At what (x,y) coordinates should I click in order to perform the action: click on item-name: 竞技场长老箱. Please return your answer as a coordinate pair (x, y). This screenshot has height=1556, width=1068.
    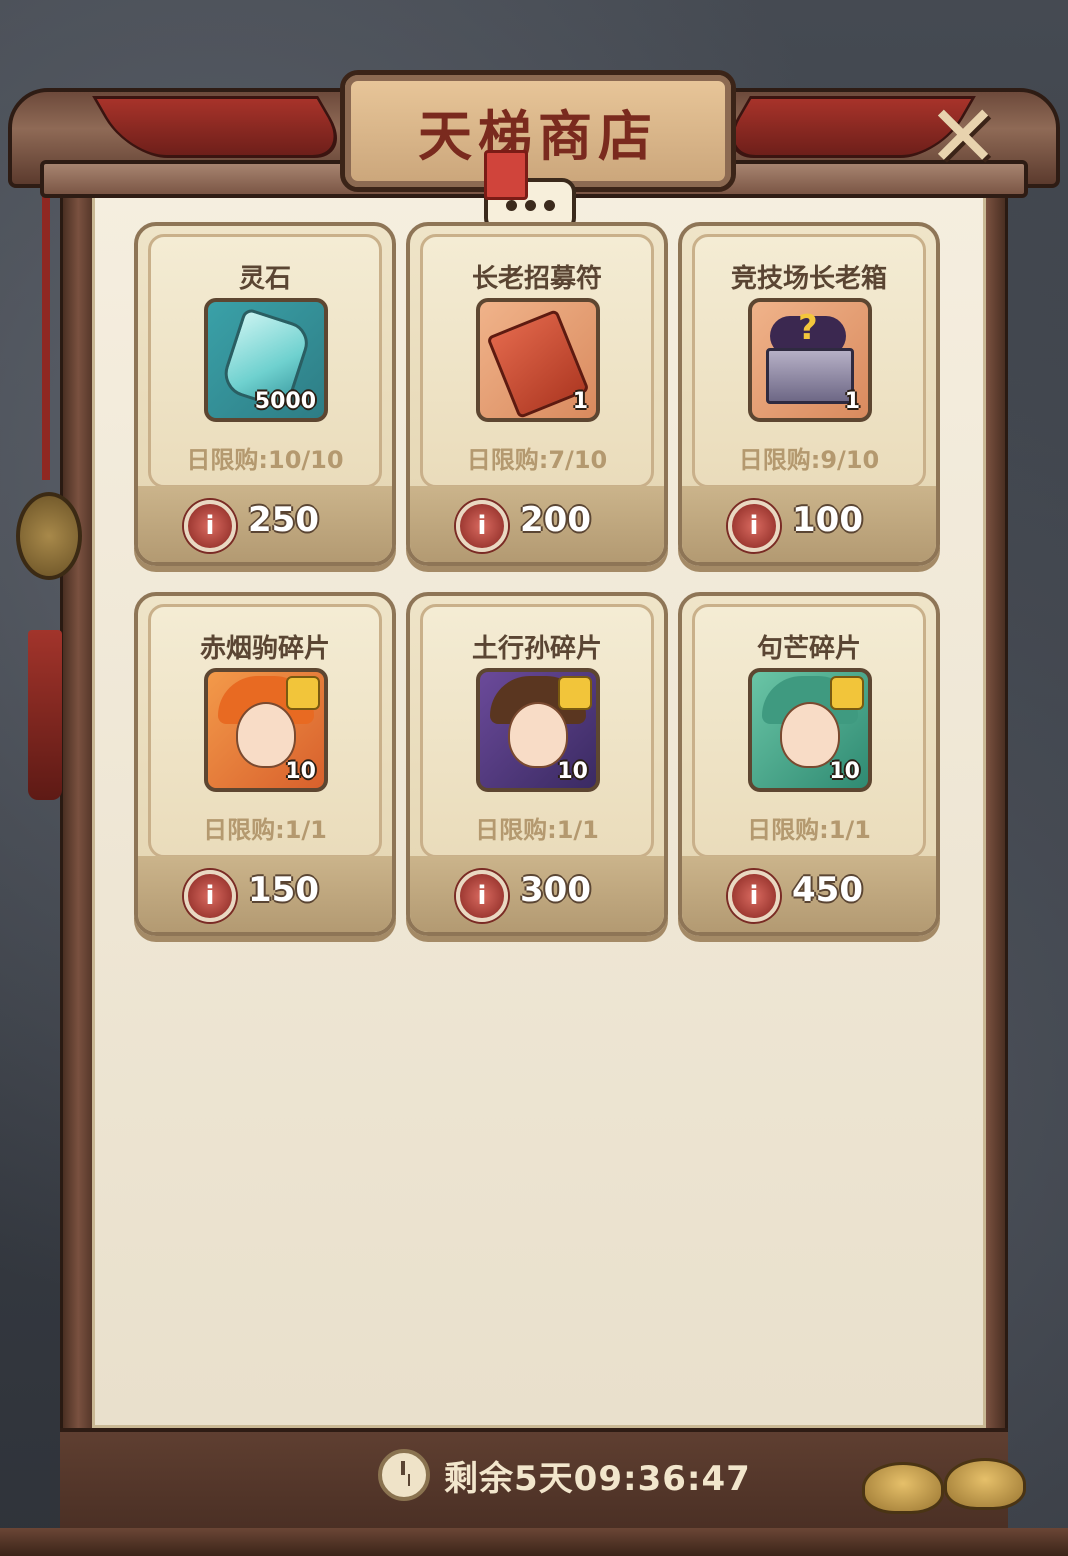
    Looking at the image, I should click on (808, 279).